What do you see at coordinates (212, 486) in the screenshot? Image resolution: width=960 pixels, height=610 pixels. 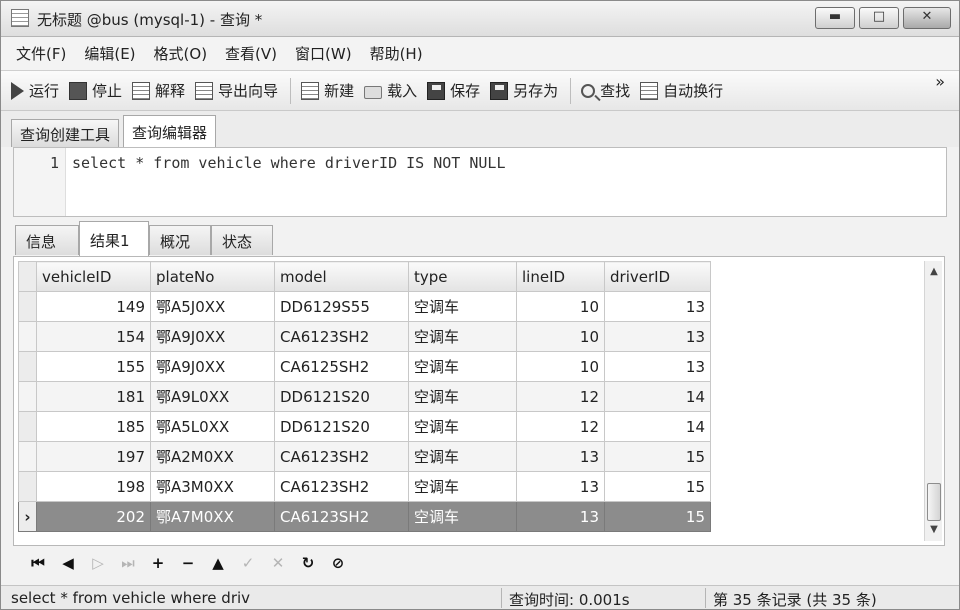 I see `cell-plateNo: 鄂A3M0XX` at bounding box center [212, 486].